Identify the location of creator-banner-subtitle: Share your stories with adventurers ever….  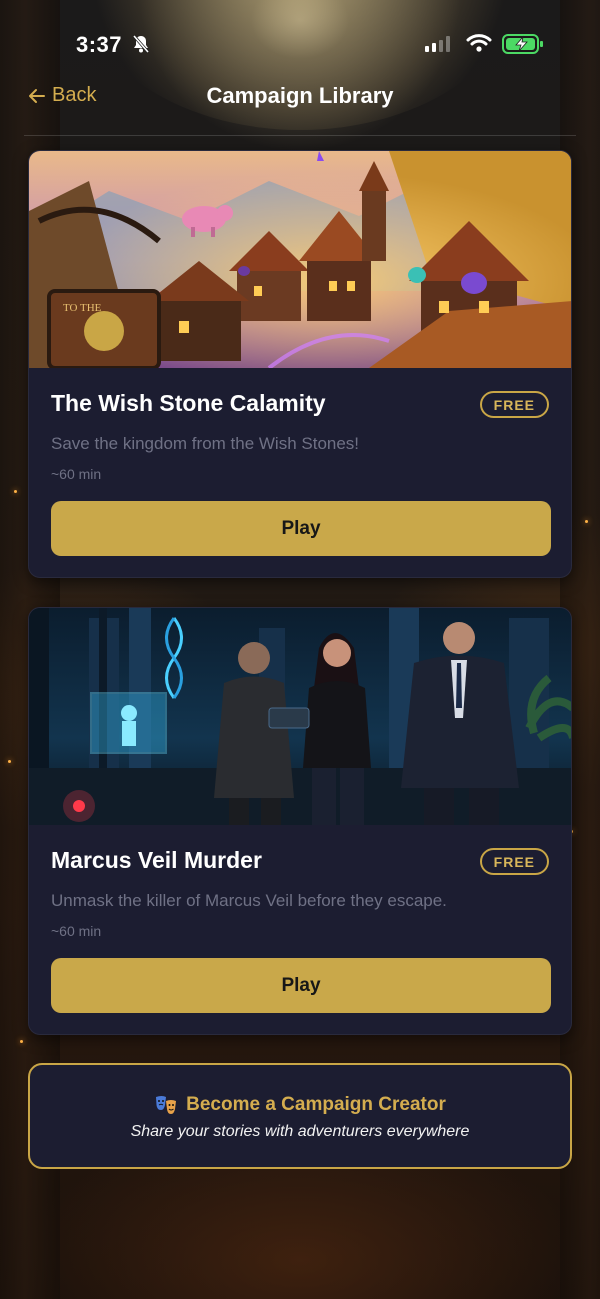
(300, 1131).